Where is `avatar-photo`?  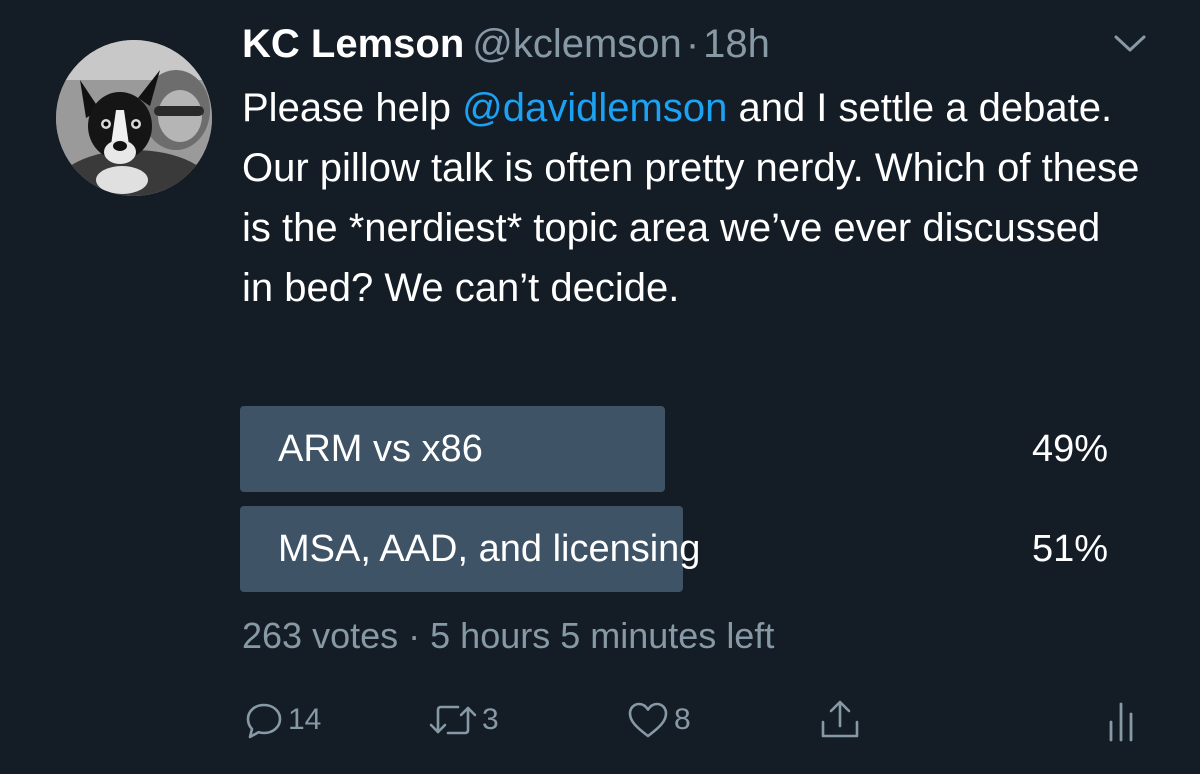 avatar-photo is located at coordinates (134, 118).